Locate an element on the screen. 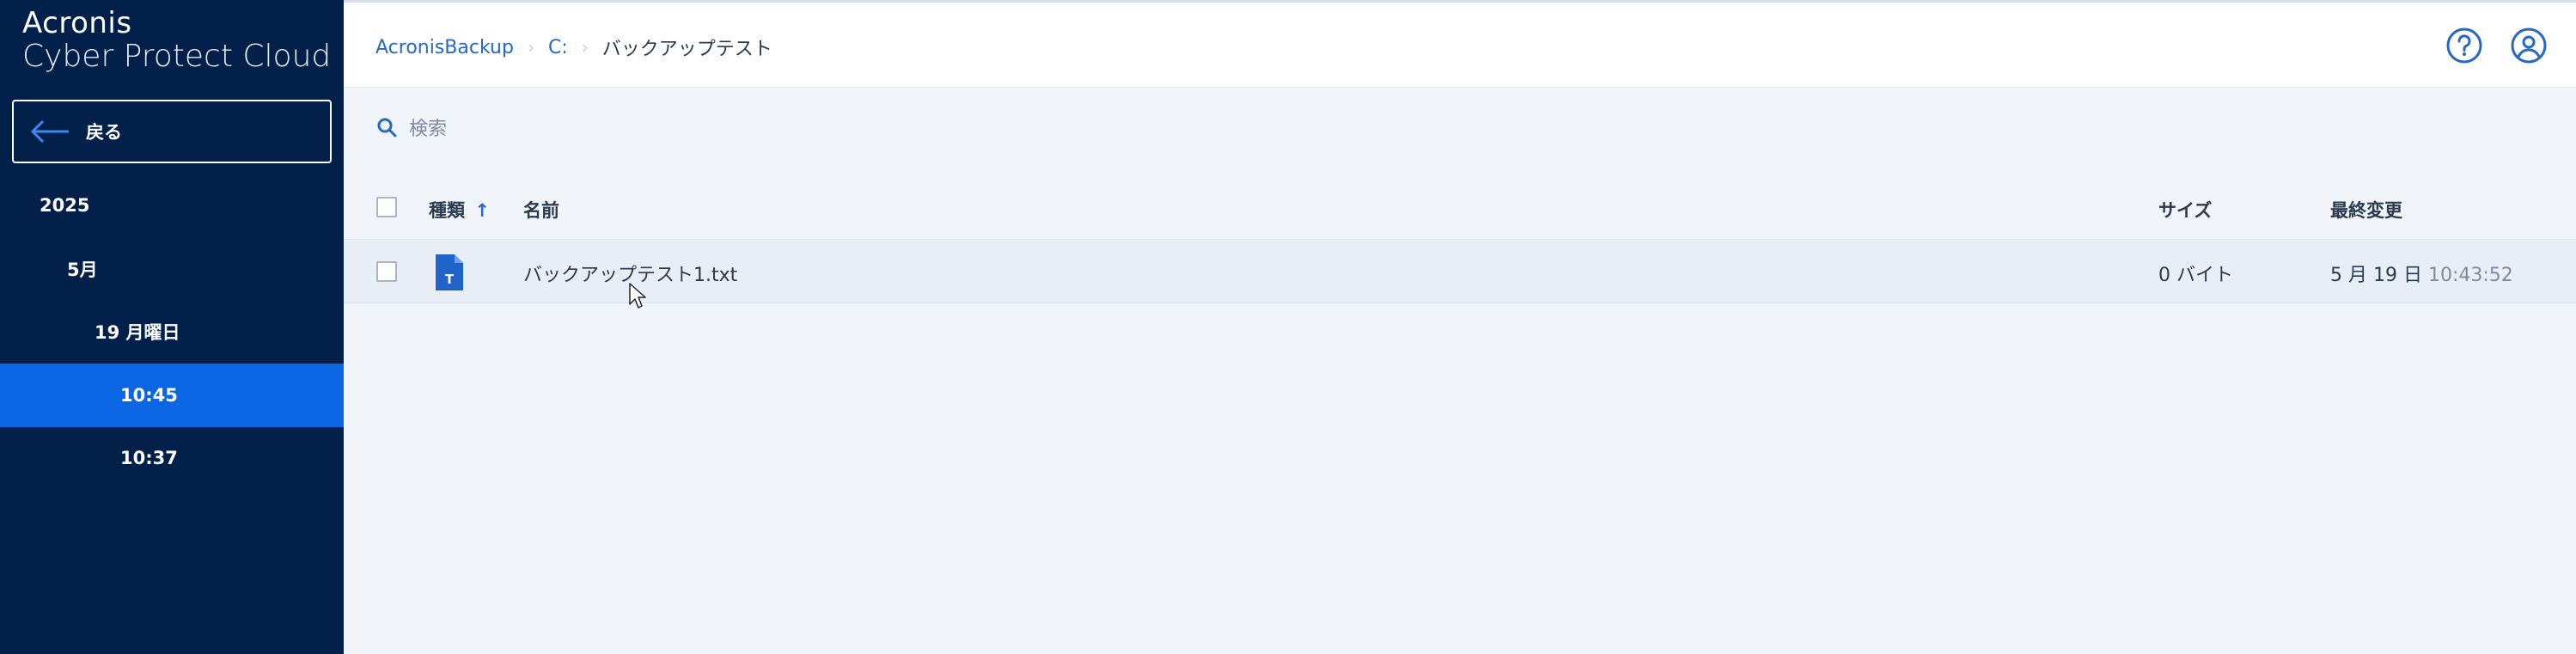  breadcrumb-item-drive: C: is located at coordinates (558, 47).